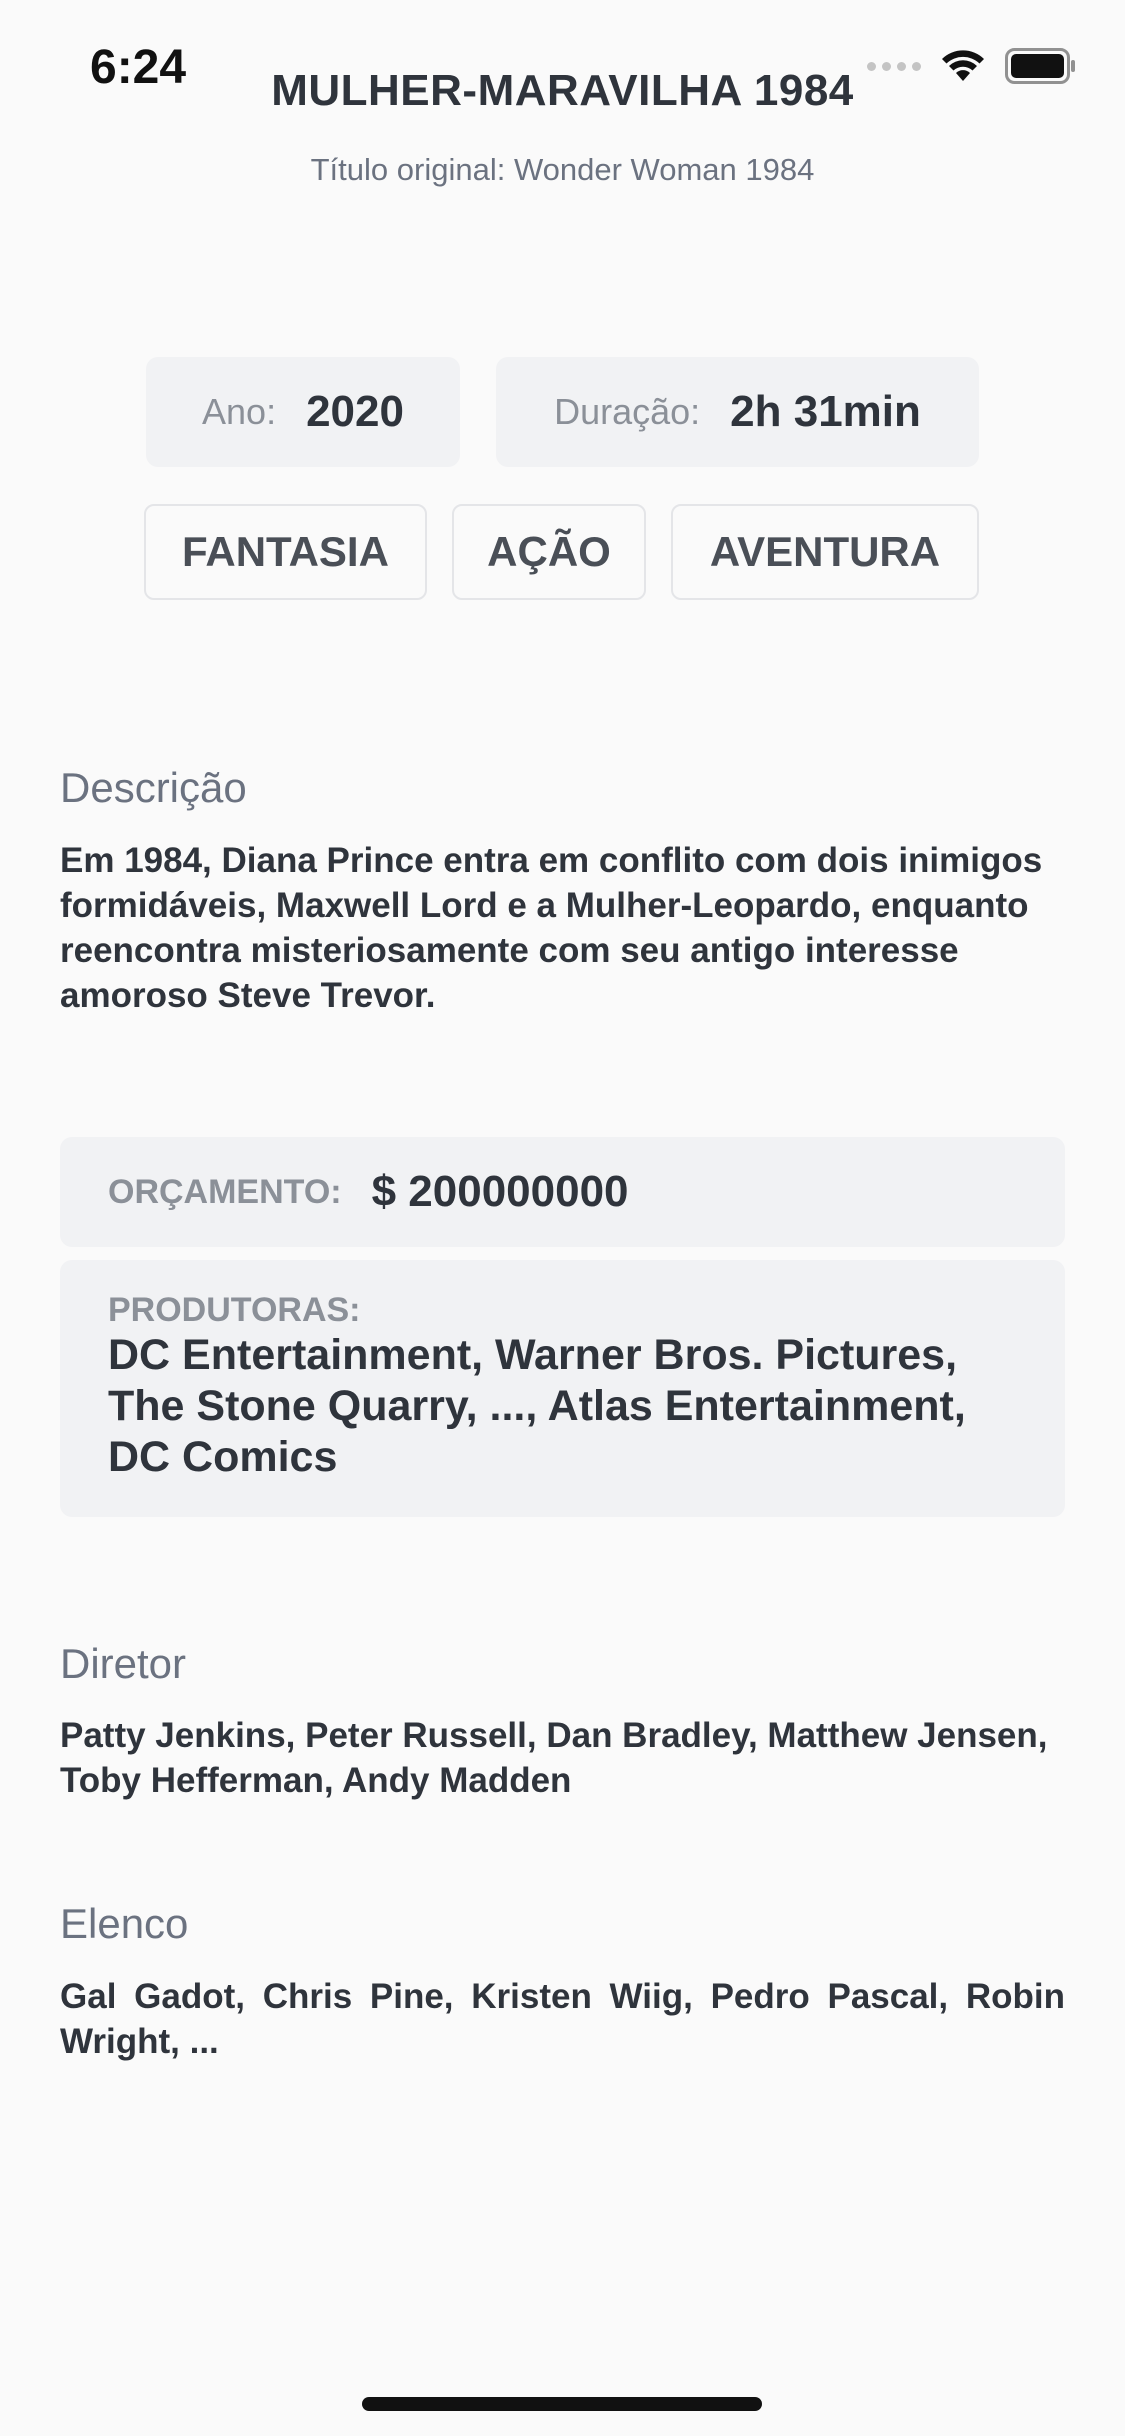 This screenshot has height=2436, width=1125. What do you see at coordinates (562, 169) in the screenshot?
I see `original-title: Título original: Wonder Woman 1984` at bounding box center [562, 169].